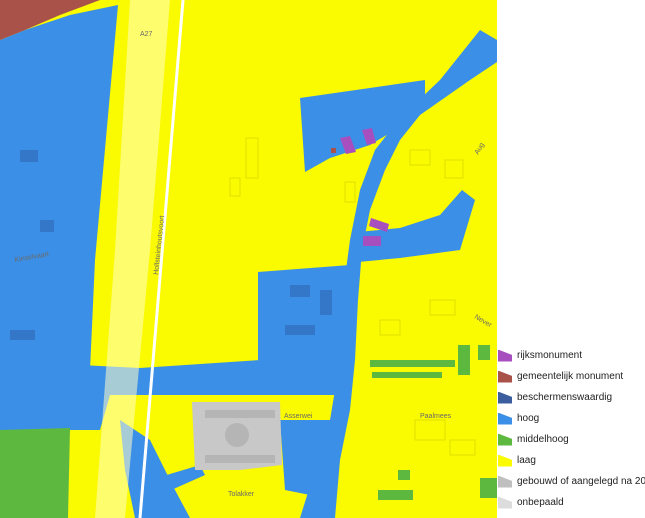  I want to click on legend-label: gebouwd of aangelegd na 2008, so click(581, 481).